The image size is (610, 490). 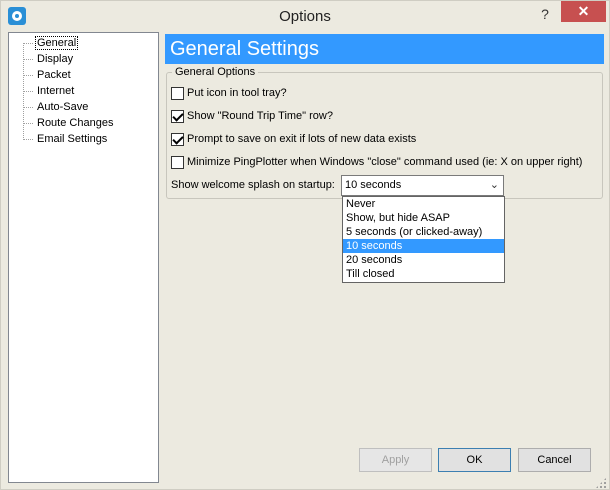 I want to click on nav-item-packet: Packet, so click(x=48, y=76).